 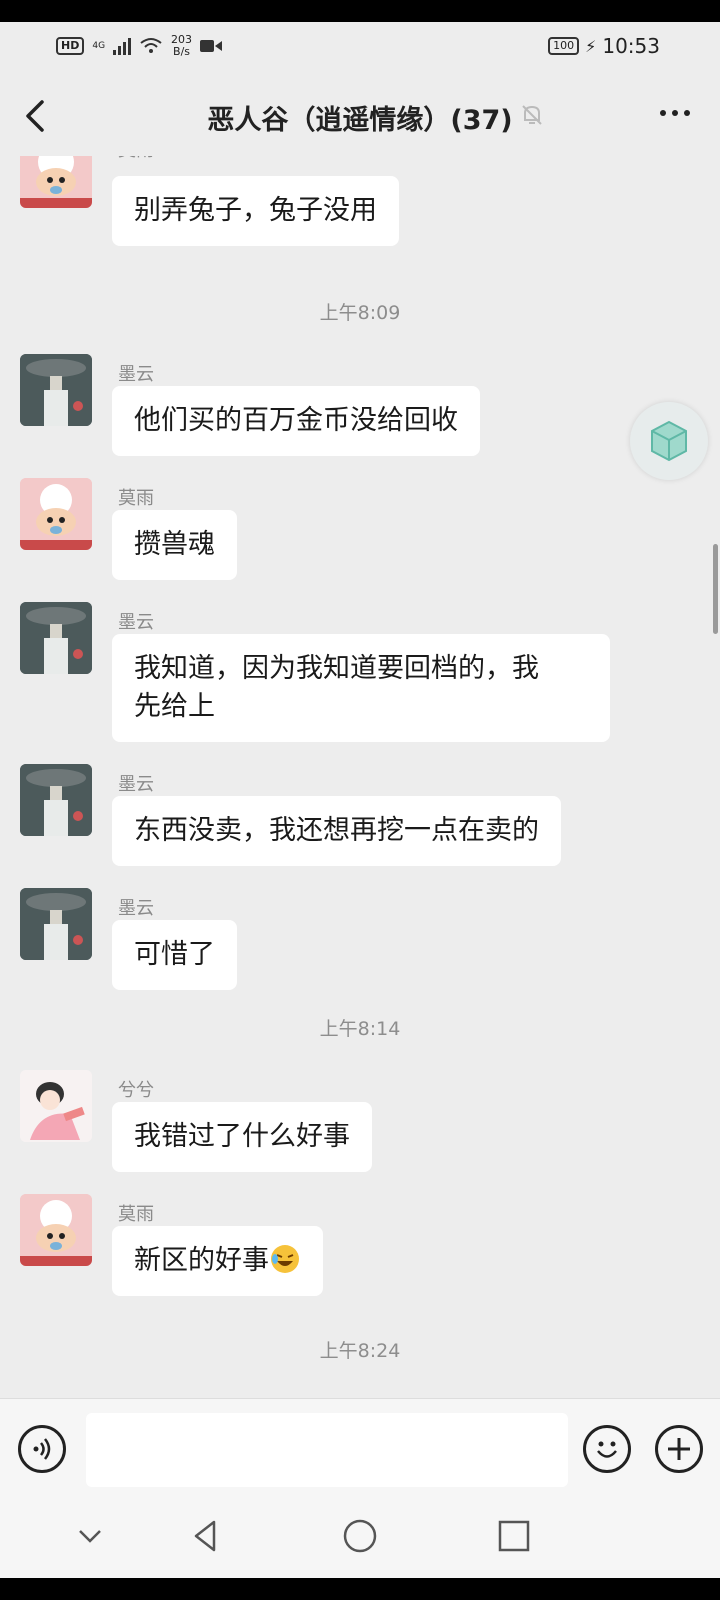 I want to click on message-text: 新区的好事, so click(x=201, y=1260).